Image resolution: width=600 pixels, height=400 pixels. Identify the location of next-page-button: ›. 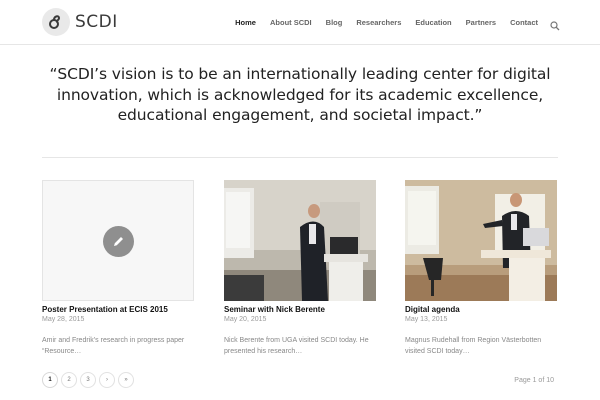
(107, 380).